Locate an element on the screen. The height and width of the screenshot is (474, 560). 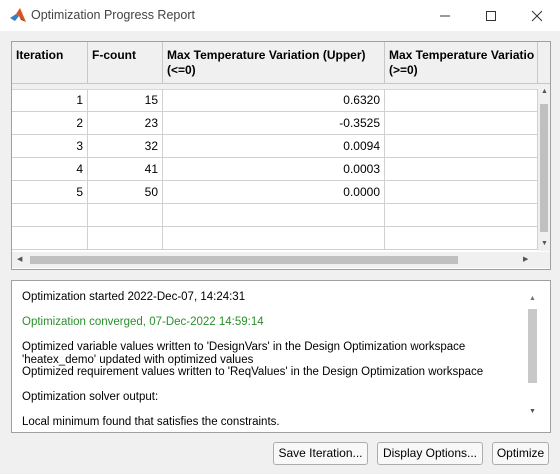
cell-fcount: 41 is located at coordinates (125, 169).